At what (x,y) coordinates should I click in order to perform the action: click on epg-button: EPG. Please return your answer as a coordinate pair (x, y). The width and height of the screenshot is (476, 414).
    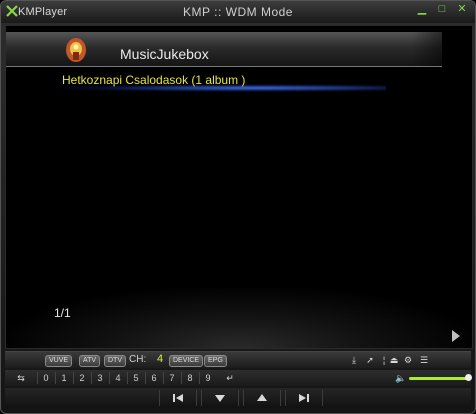
    Looking at the image, I should click on (215, 361).